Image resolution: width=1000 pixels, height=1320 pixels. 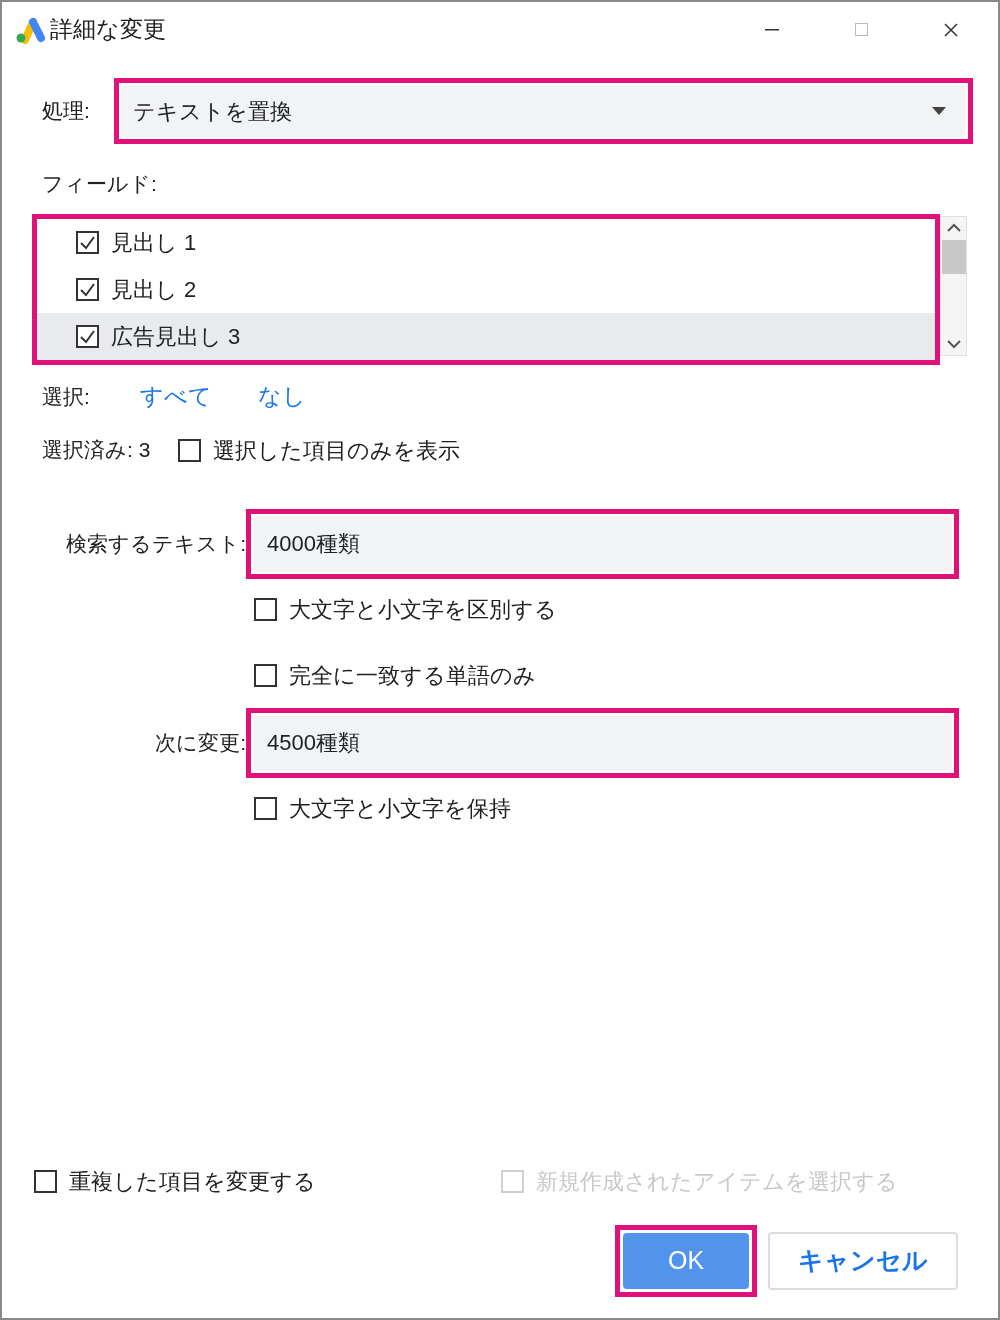 What do you see at coordinates (423, 609) in the screenshot?
I see `checkbox-label: 大文字と小文字を区別する` at bounding box center [423, 609].